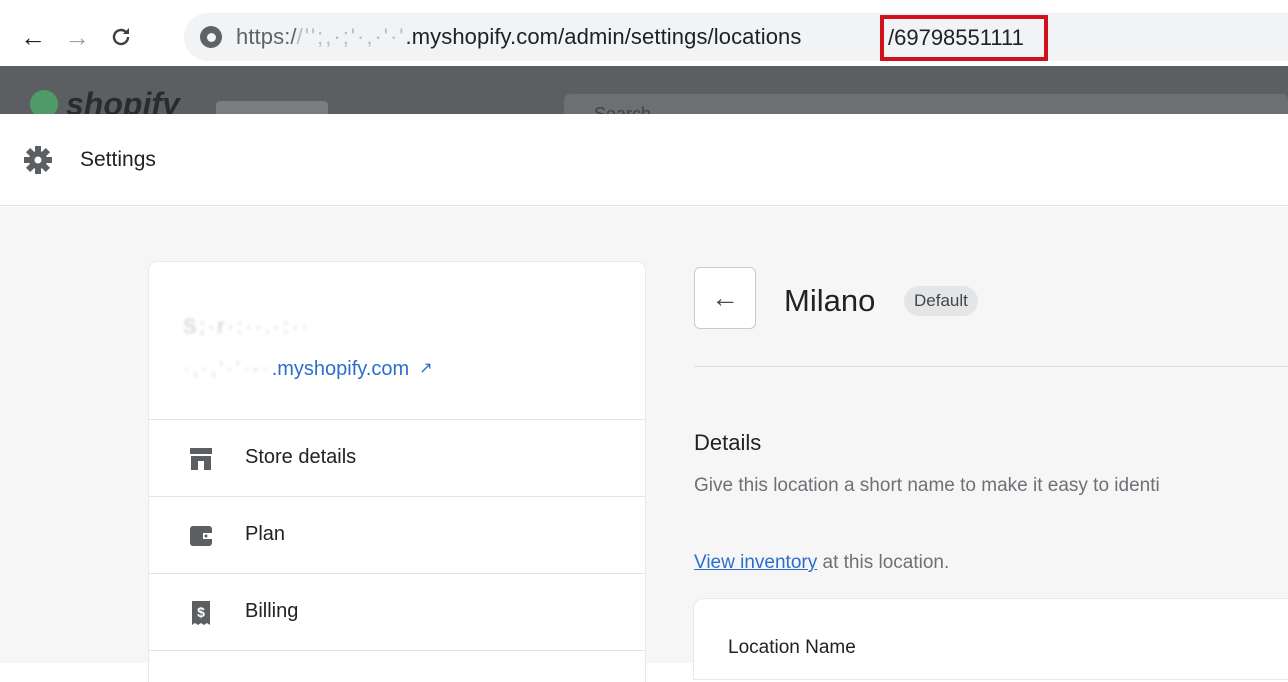 The height and width of the screenshot is (682, 1288). I want to click on inventory-line: View inventory at this location., so click(821, 563).